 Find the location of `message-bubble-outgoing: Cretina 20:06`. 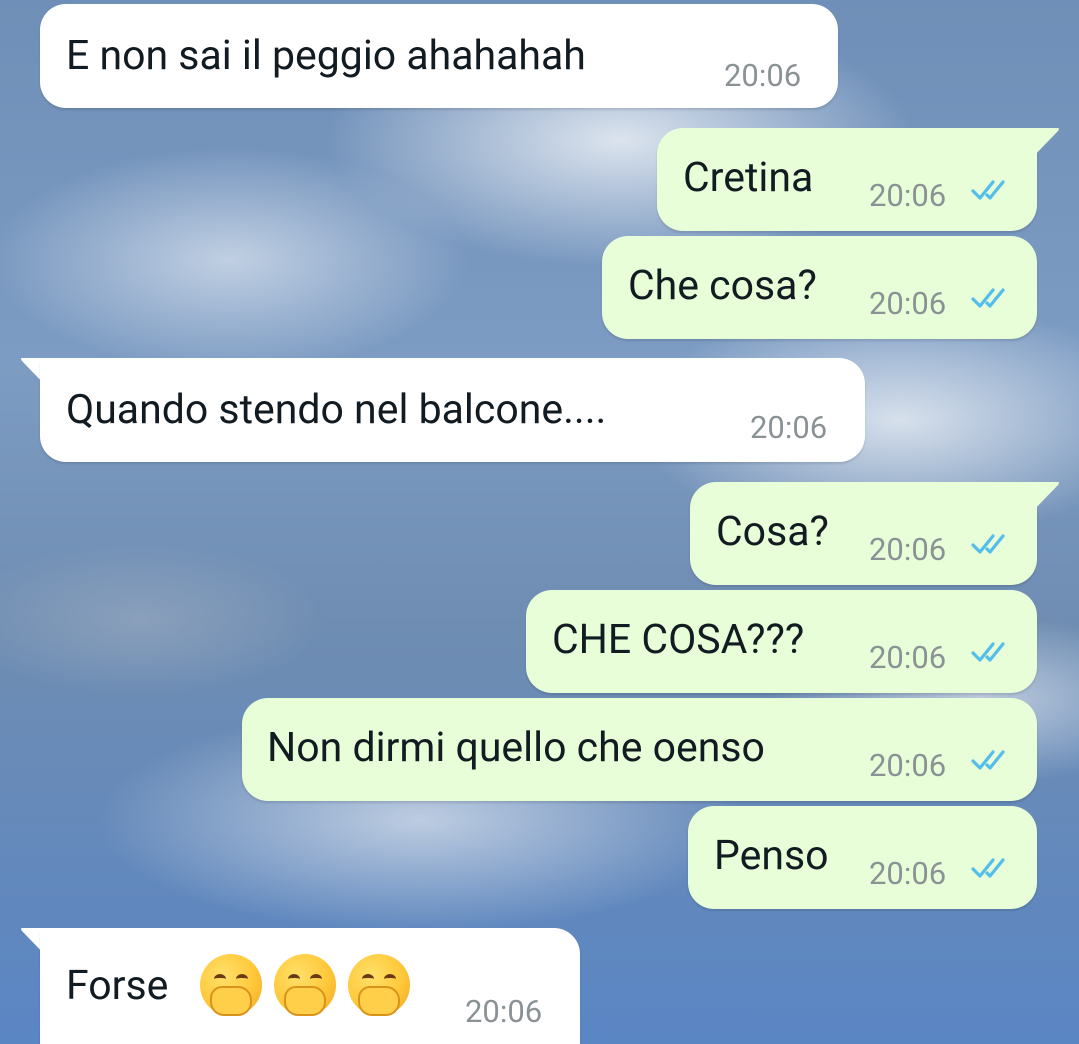

message-bubble-outgoing: Cretina 20:06 is located at coordinates (847, 179).